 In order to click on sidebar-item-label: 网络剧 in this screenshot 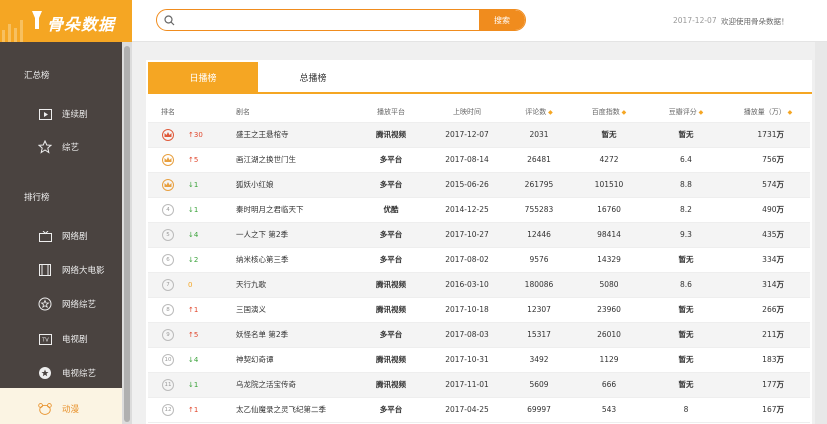, I will do `click(75, 237)`.